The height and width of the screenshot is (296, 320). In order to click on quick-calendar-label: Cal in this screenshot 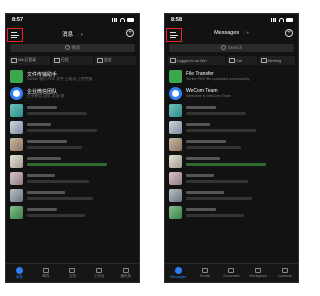, I will do `click(239, 60)`.